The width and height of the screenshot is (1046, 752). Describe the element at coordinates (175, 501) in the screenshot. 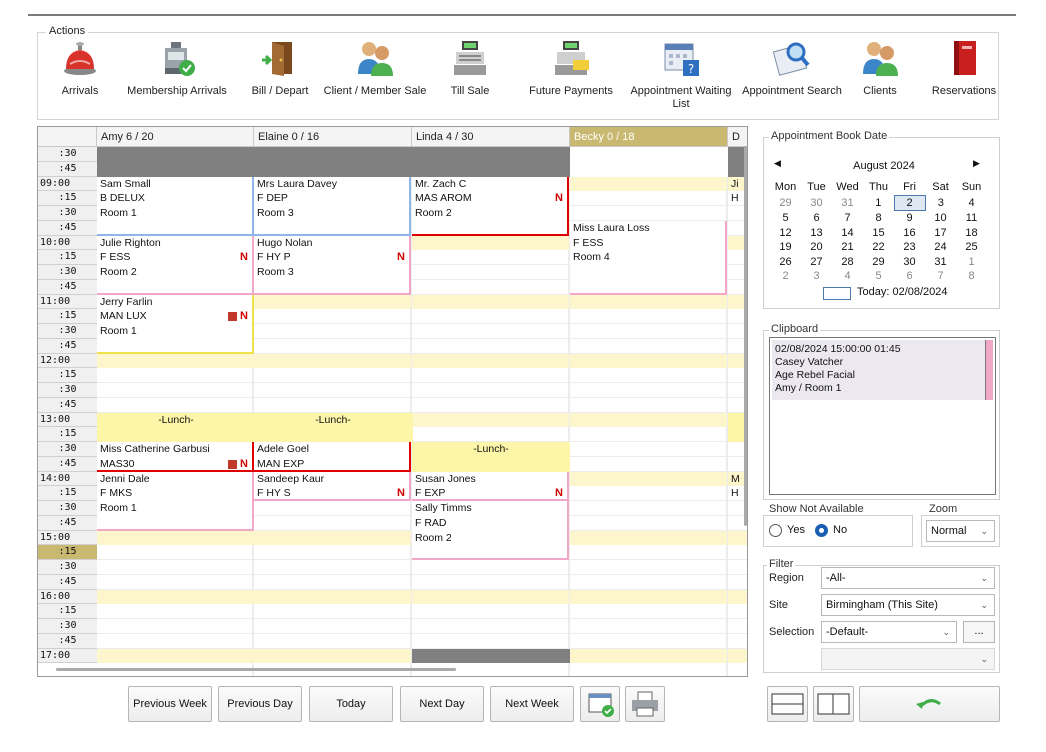

I see `appointment-block: Jenni Dale F MKS Room 1` at that location.